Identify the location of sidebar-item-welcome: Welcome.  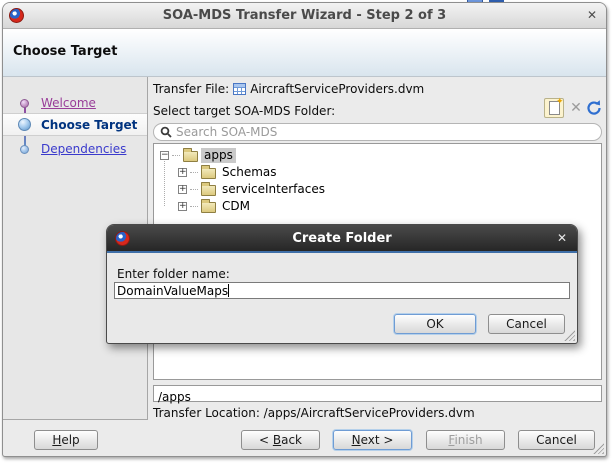
(75, 103).